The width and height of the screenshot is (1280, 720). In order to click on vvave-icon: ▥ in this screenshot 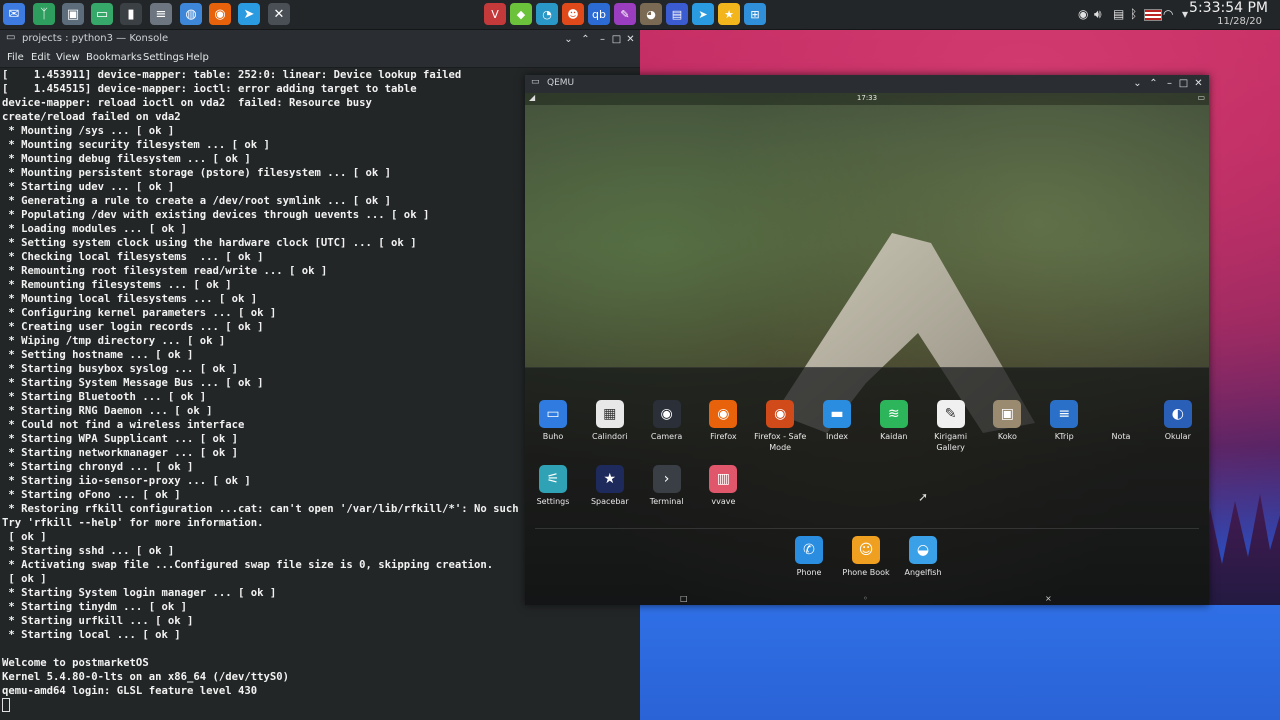, I will do `click(723, 479)`.